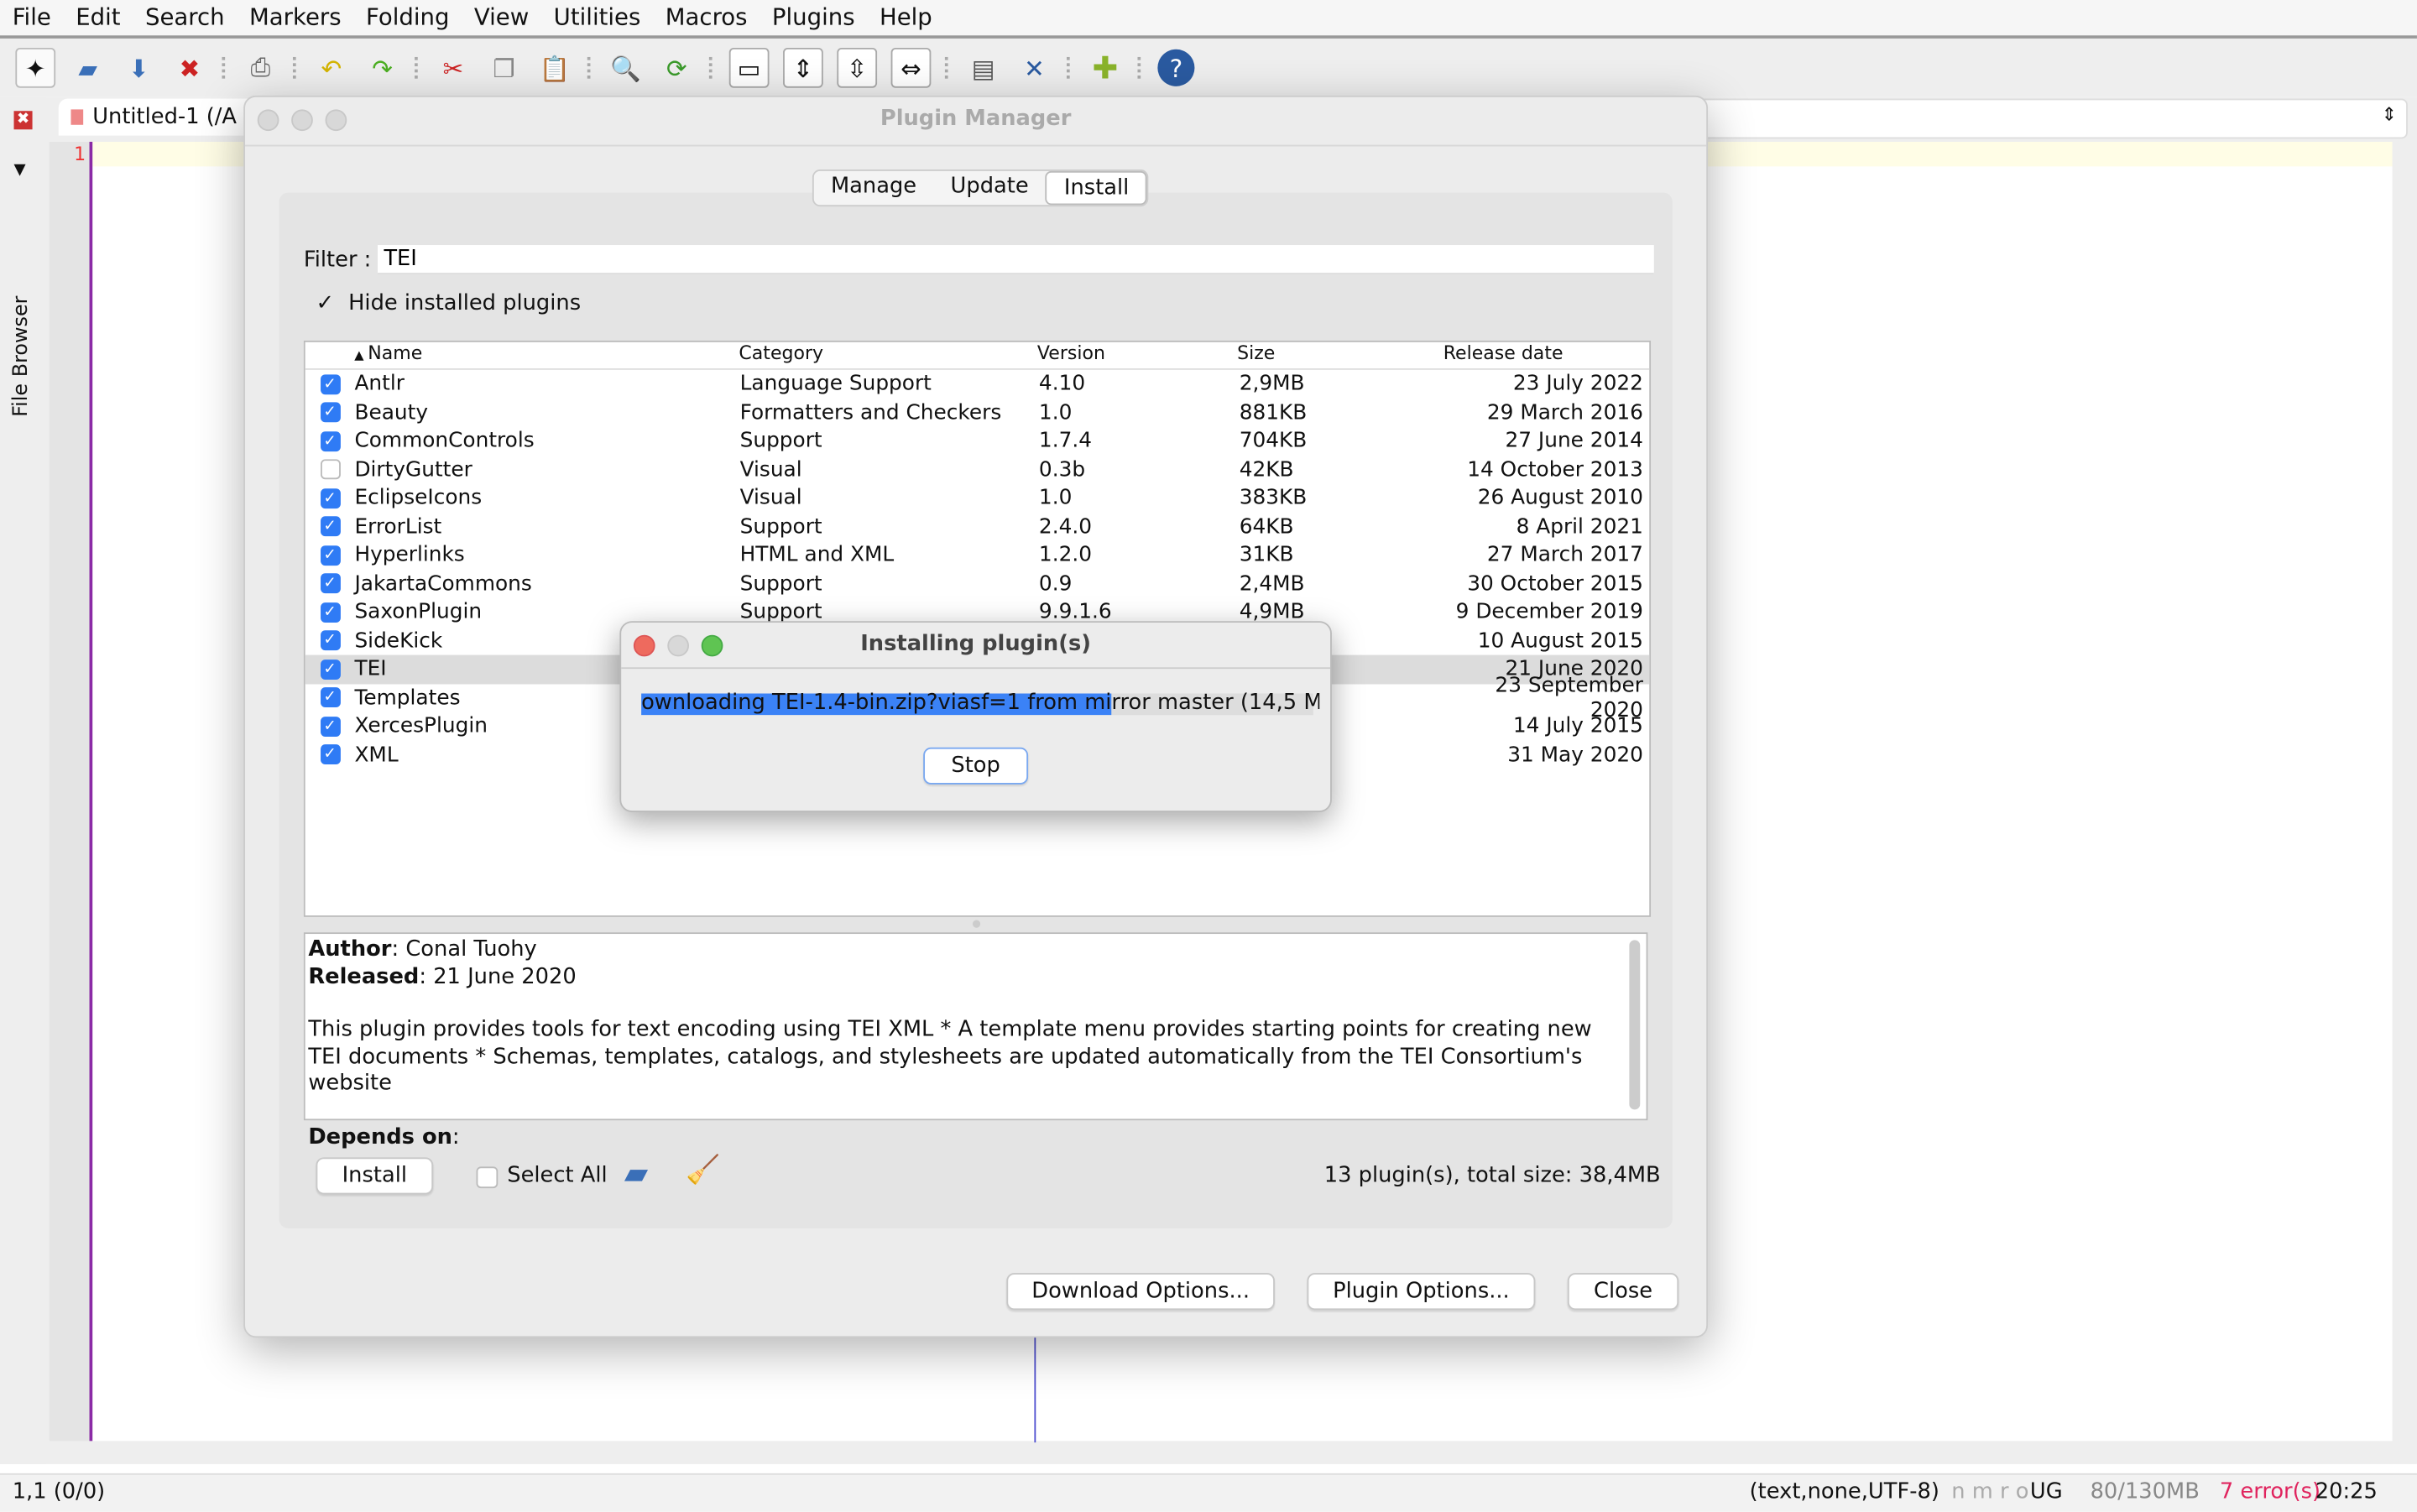  Describe the element at coordinates (185, 17) in the screenshot. I see `menu-search: Search` at that location.